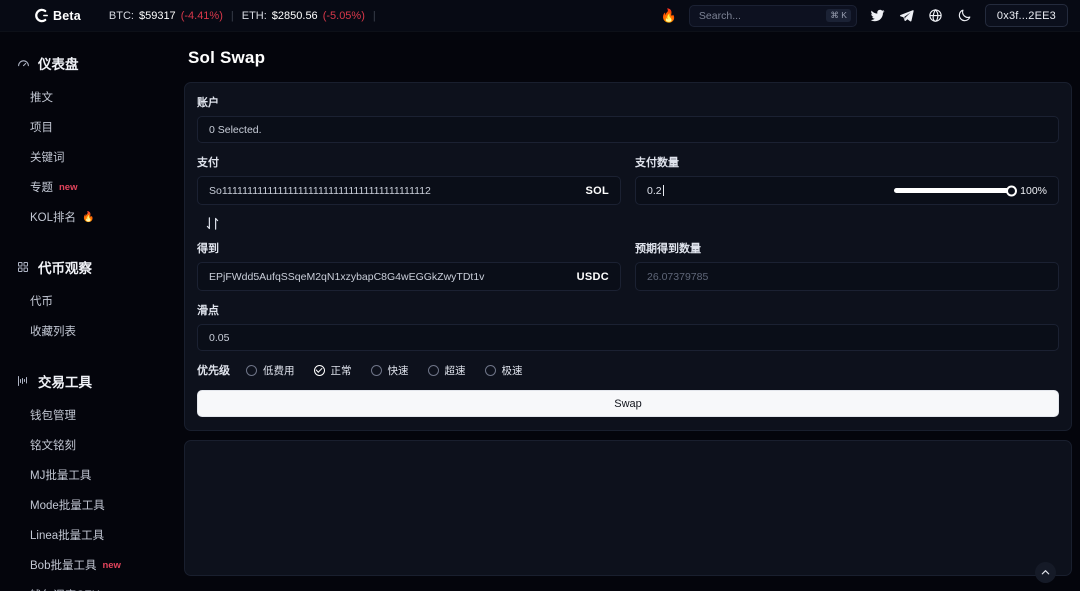 This screenshot has width=1080, height=591. What do you see at coordinates (67, 15) in the screenshot?
I see `logo-text: Beta` at bounding box center [67, 15].